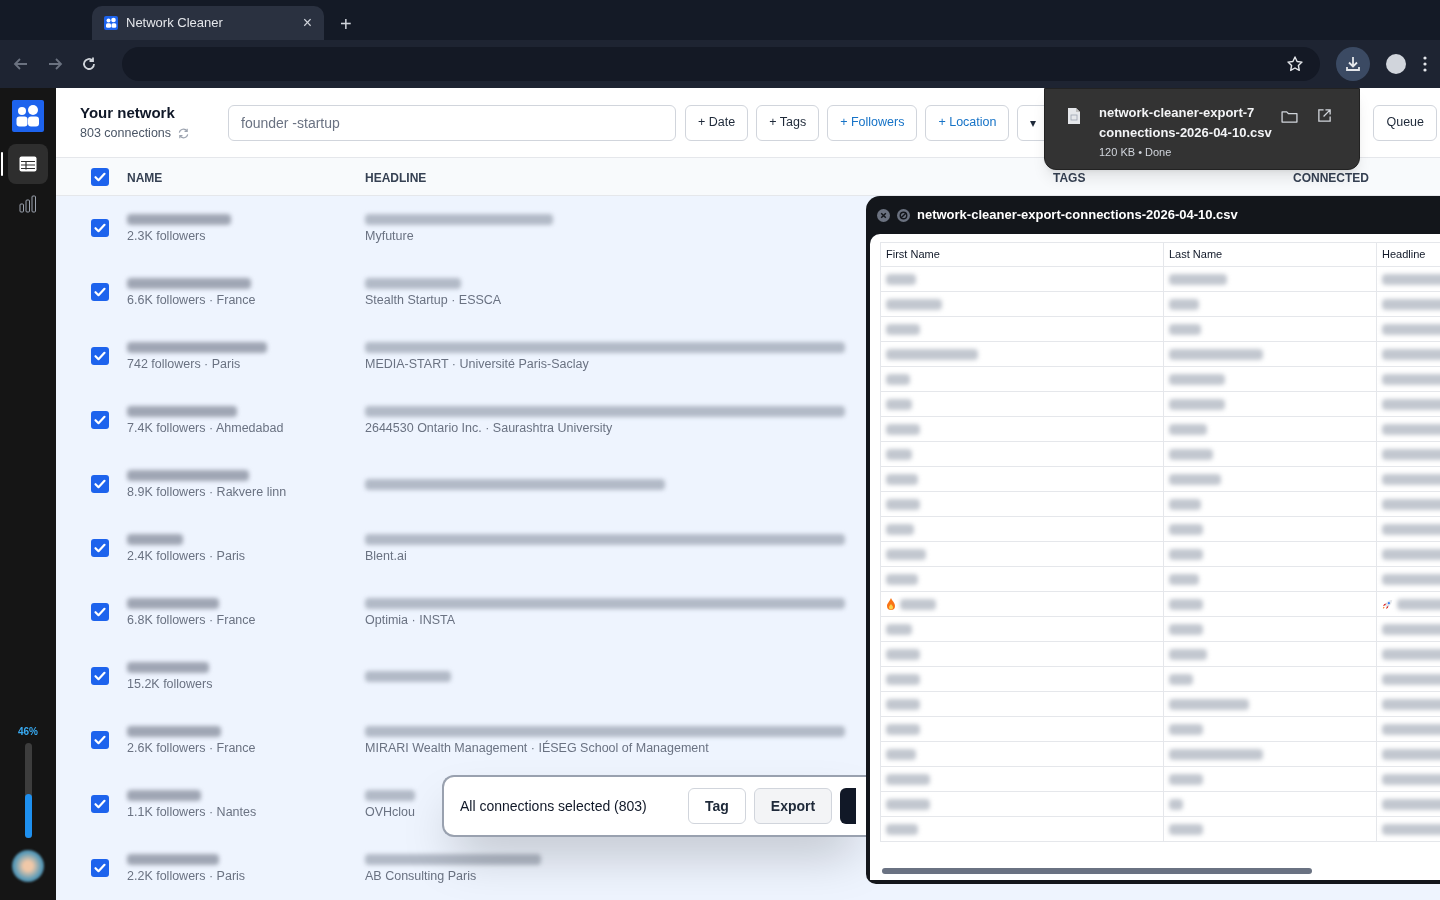  I want to click on folder-icon, so click(1289, 116).